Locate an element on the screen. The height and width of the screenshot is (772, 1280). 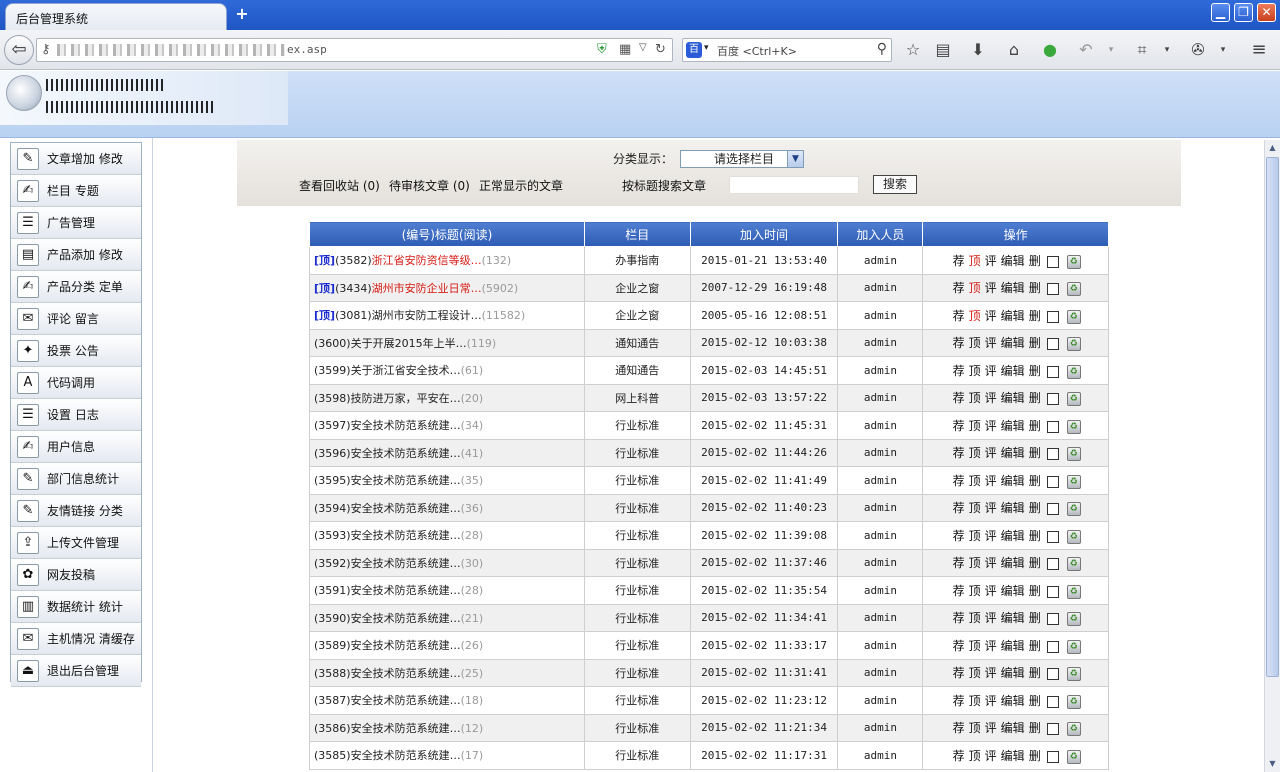
search-button: 搜索 is located at coordinates (895, 184).